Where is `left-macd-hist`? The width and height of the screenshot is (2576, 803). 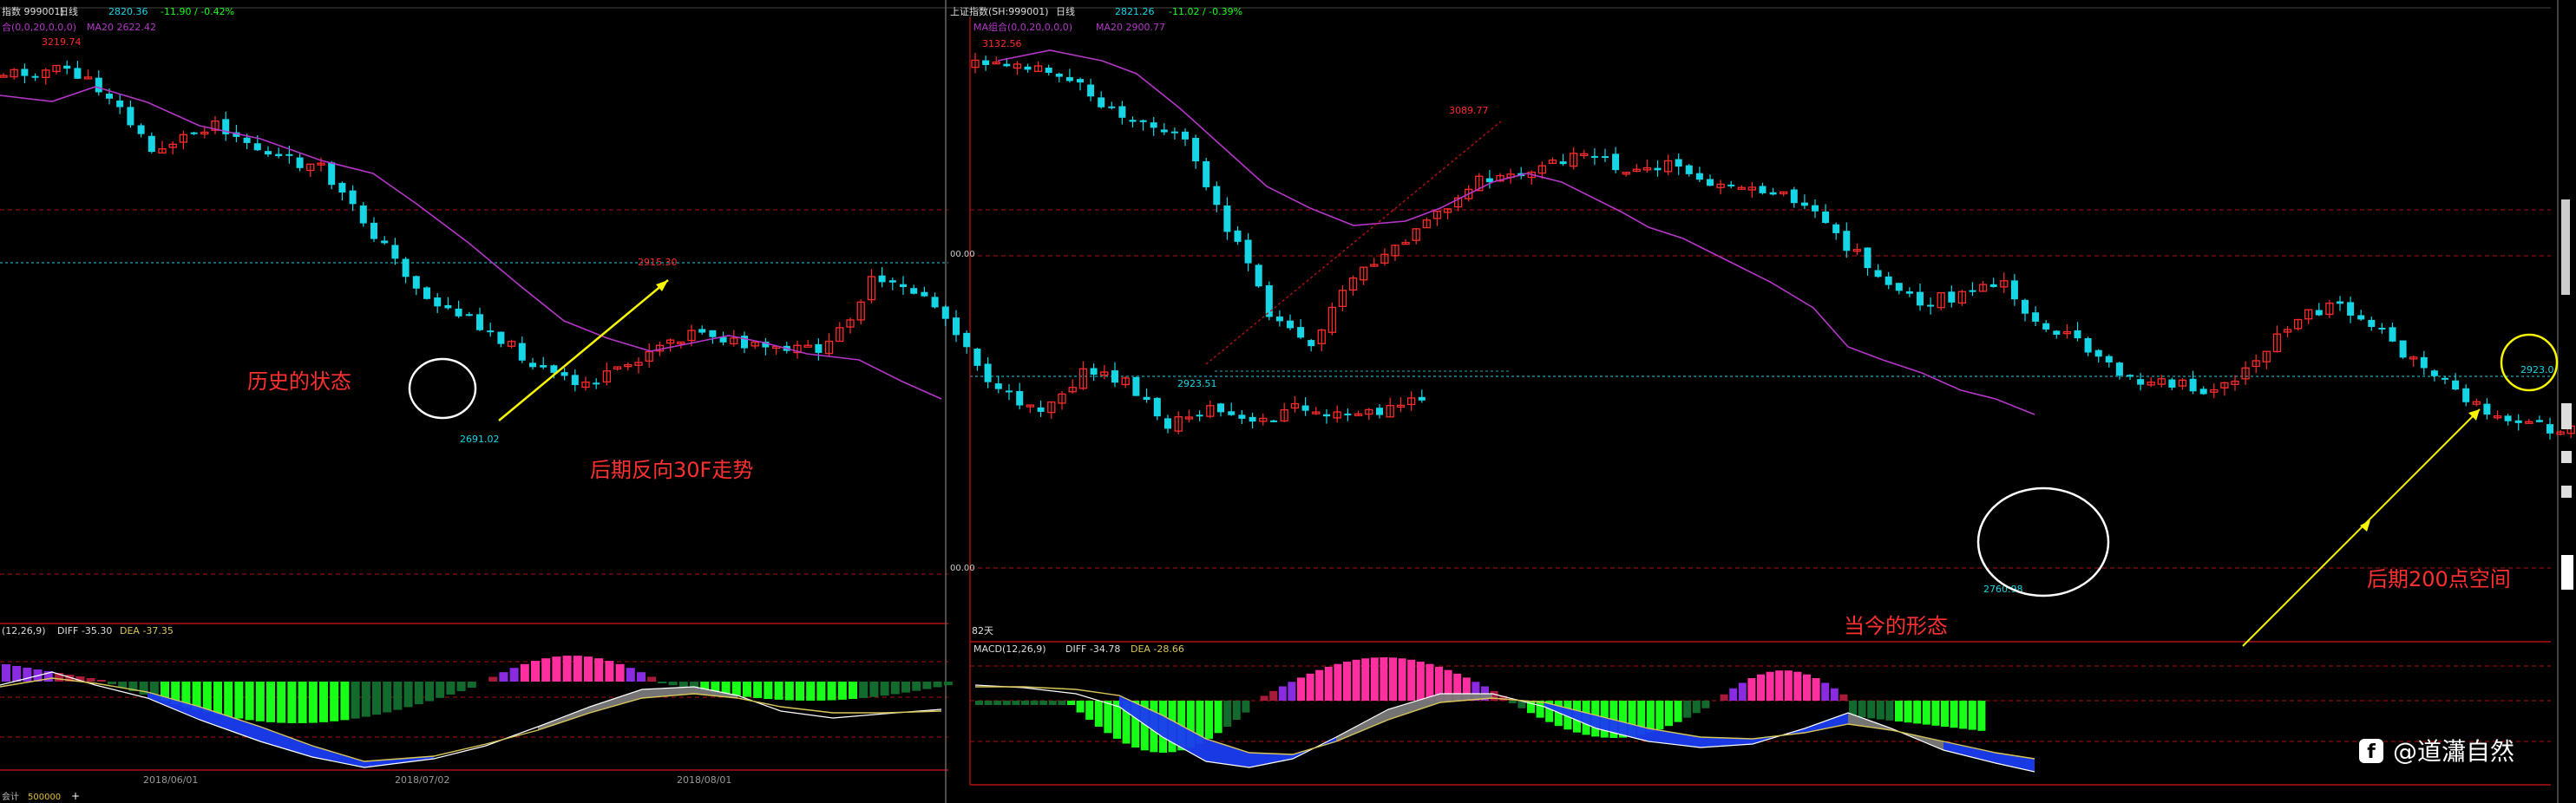
left-macd-hist is located at coordinates (477, 689).